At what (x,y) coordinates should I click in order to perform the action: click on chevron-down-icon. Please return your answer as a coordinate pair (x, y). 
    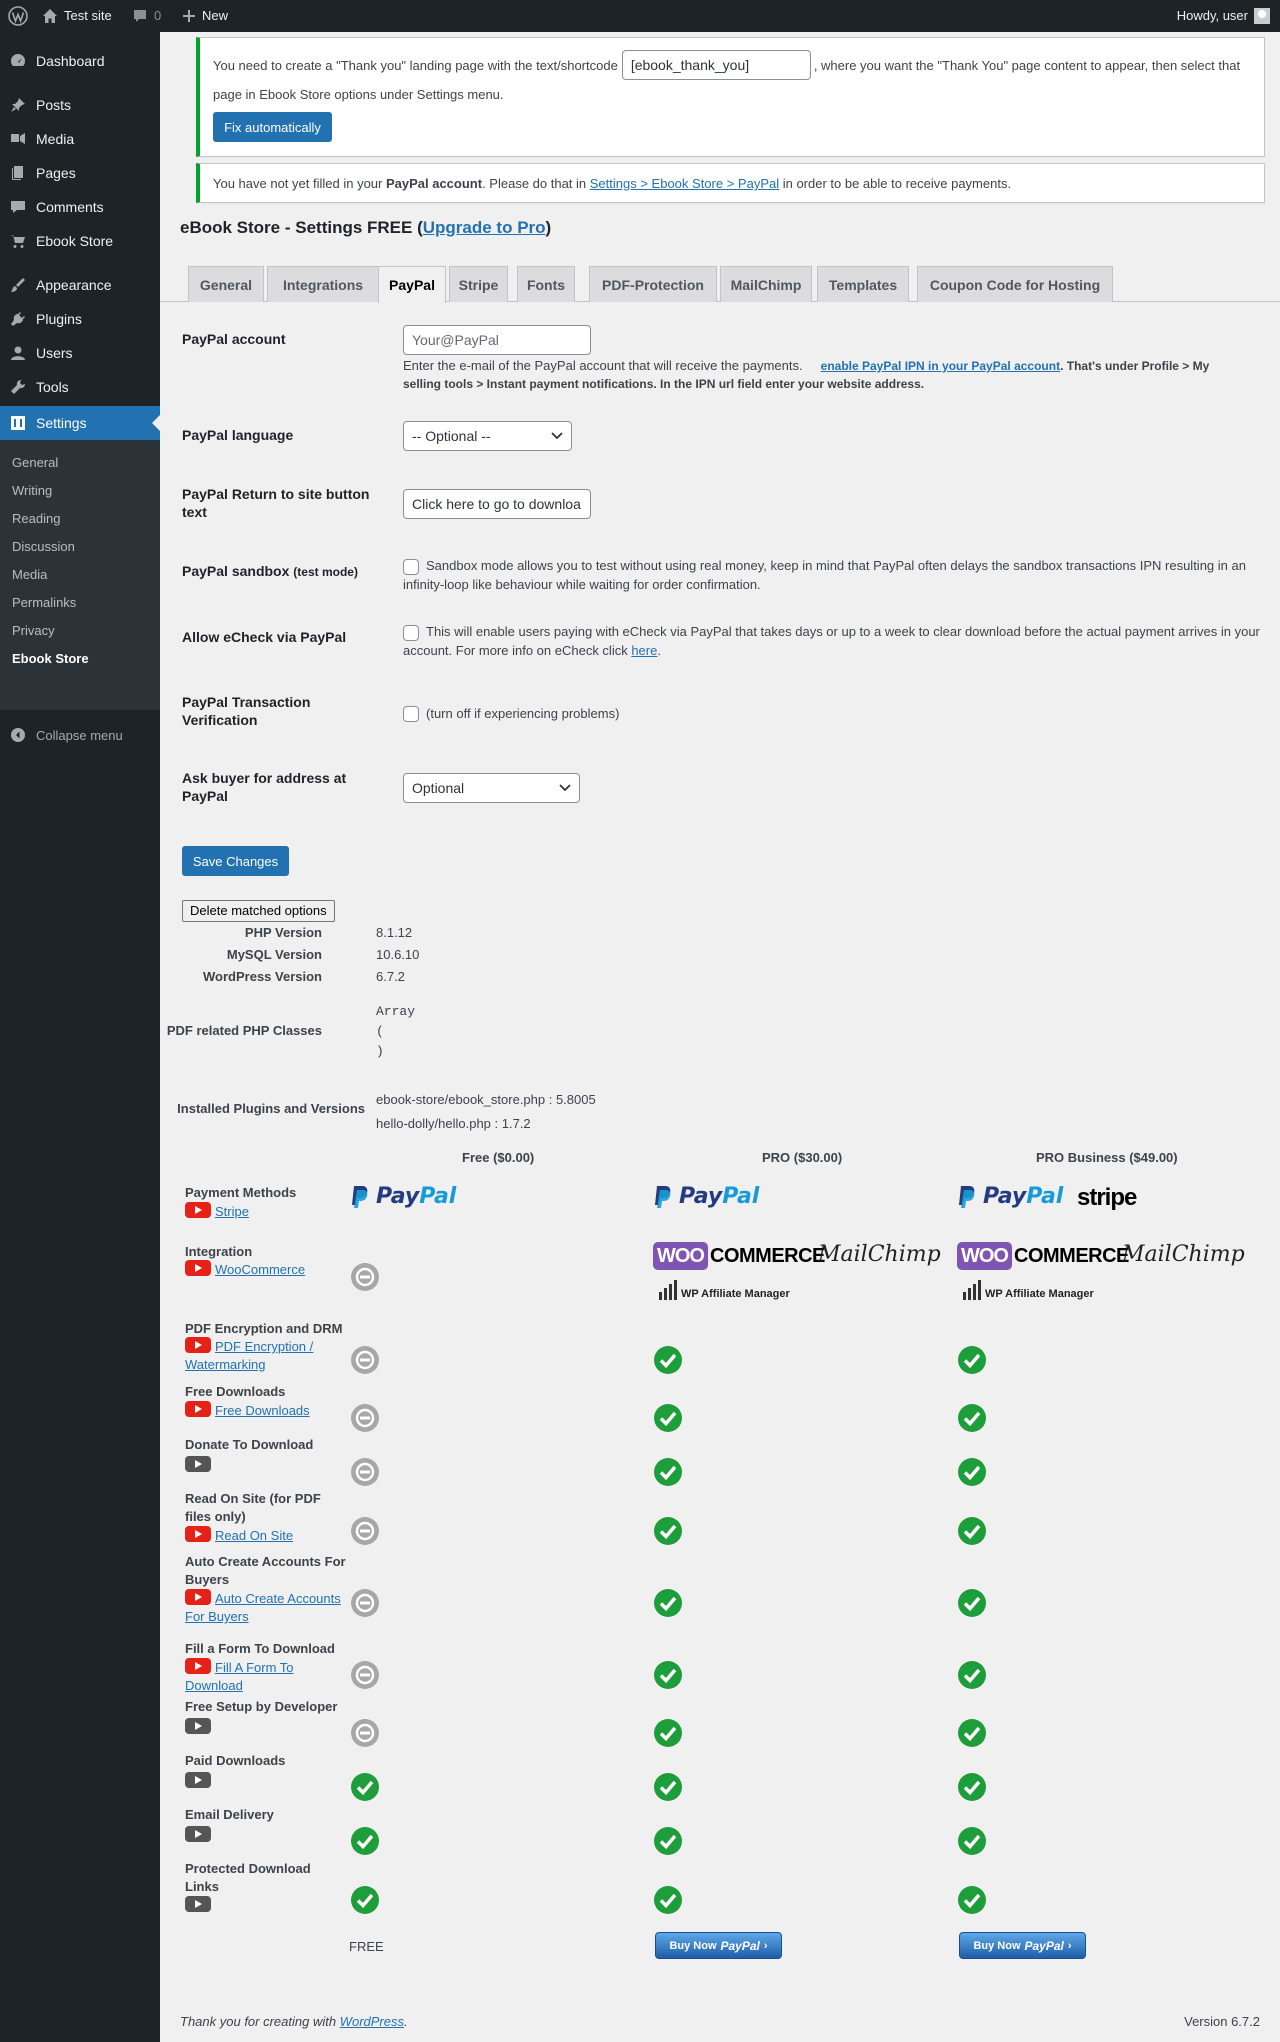
    Looking at the image, I should click on (565, 788).